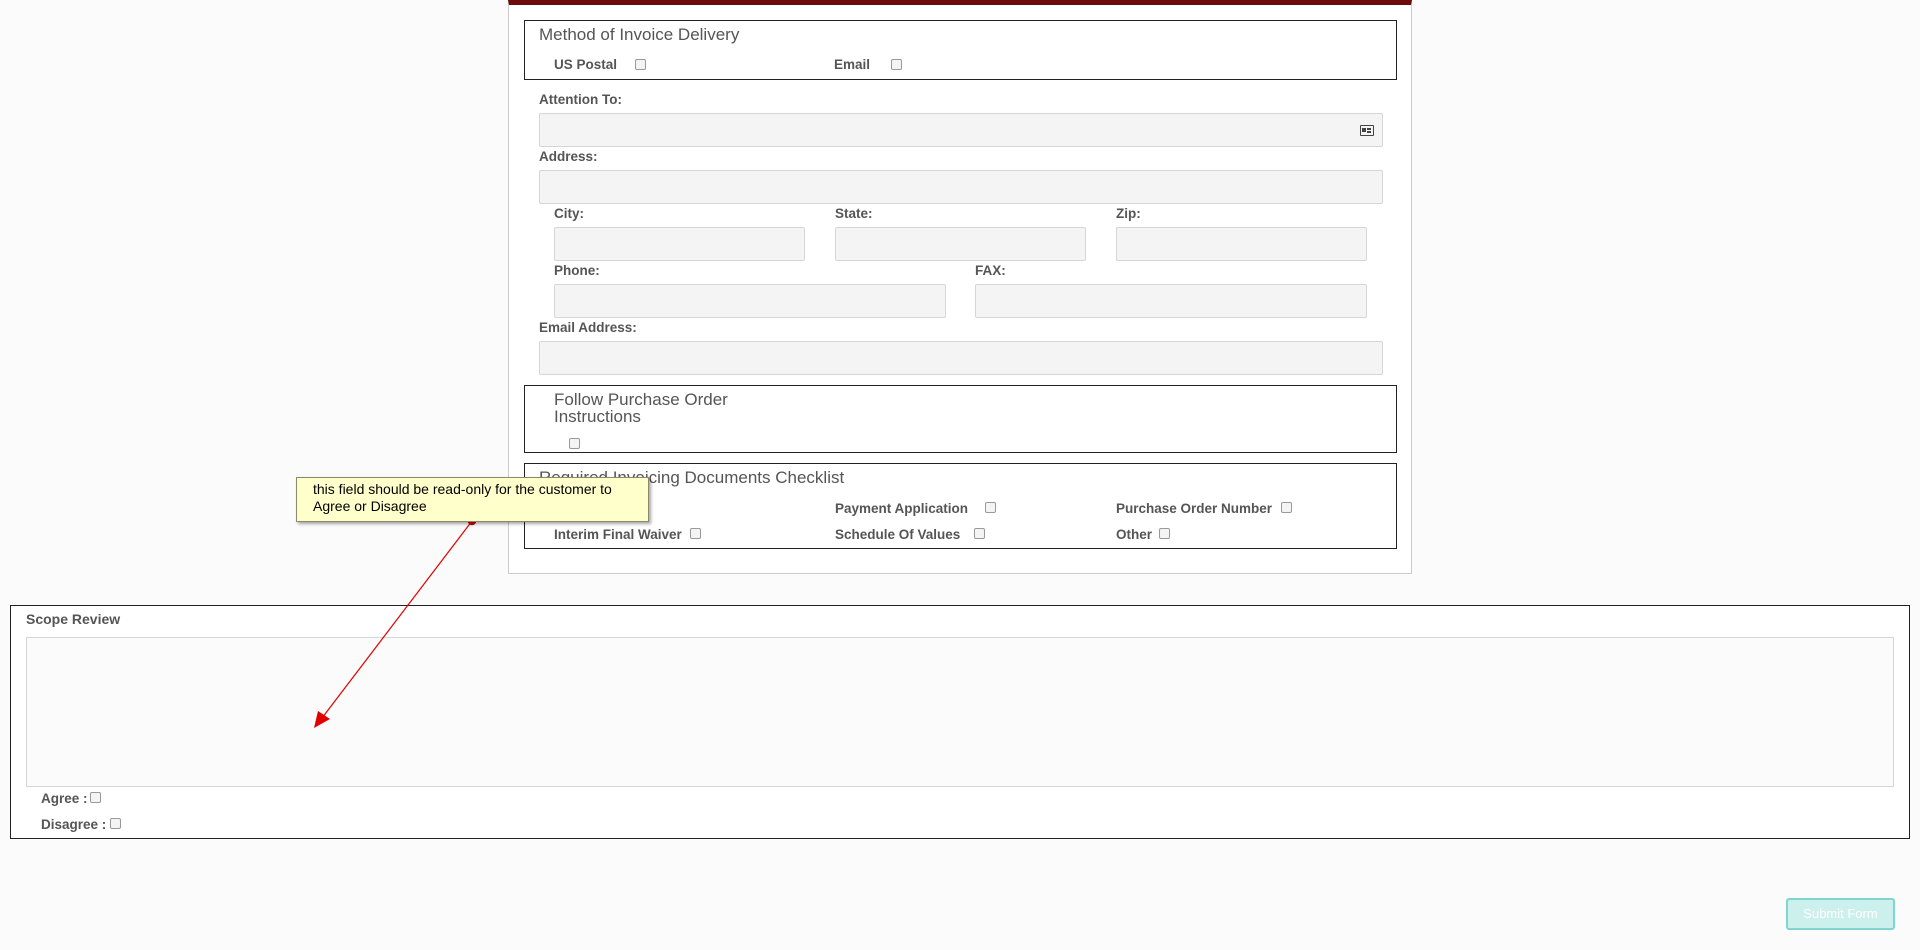  What do you see at coordinates (902, 508) in the screenshot?
I see `payment-application-label: Payment Application` at bounding box center [902, 508].